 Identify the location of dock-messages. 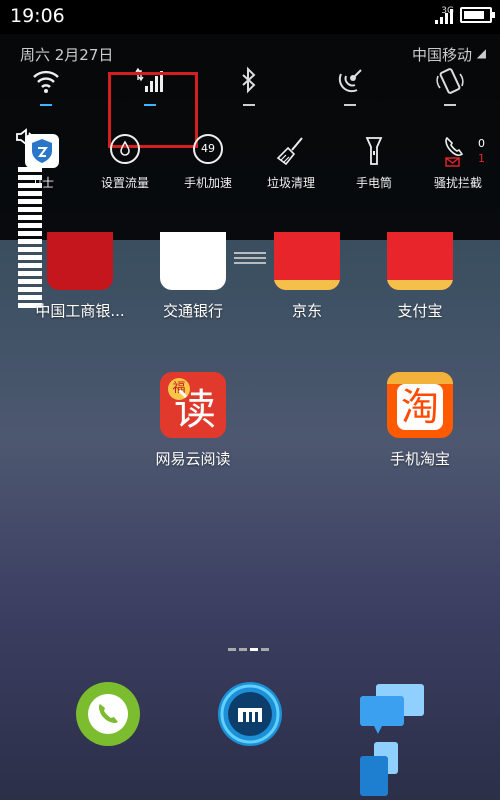
(393, 740).